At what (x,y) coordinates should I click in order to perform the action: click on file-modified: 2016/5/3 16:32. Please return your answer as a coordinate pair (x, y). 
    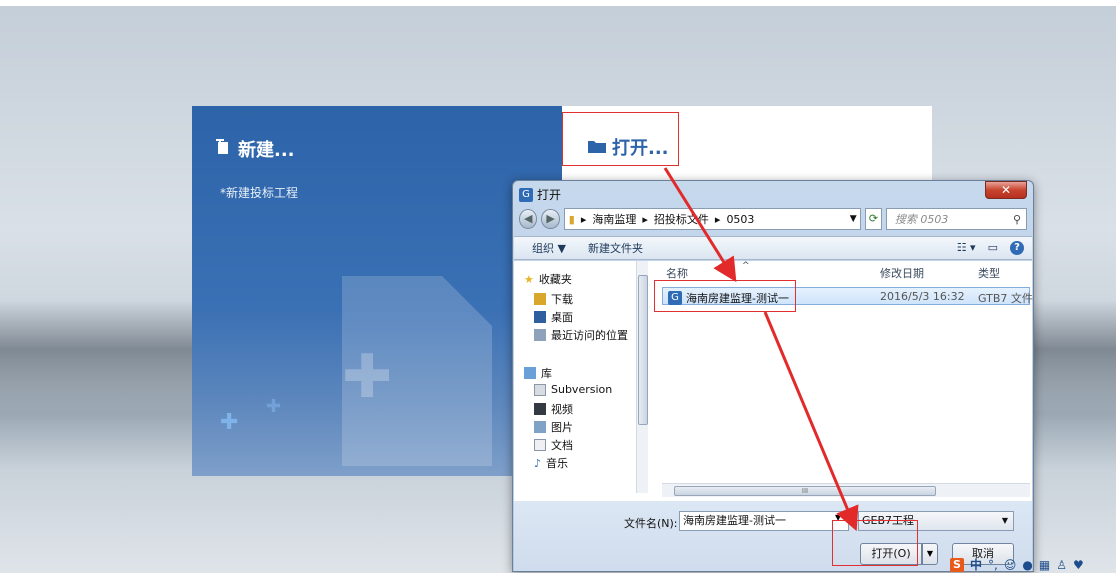
    Looking at the image, I should click on (922, 296).